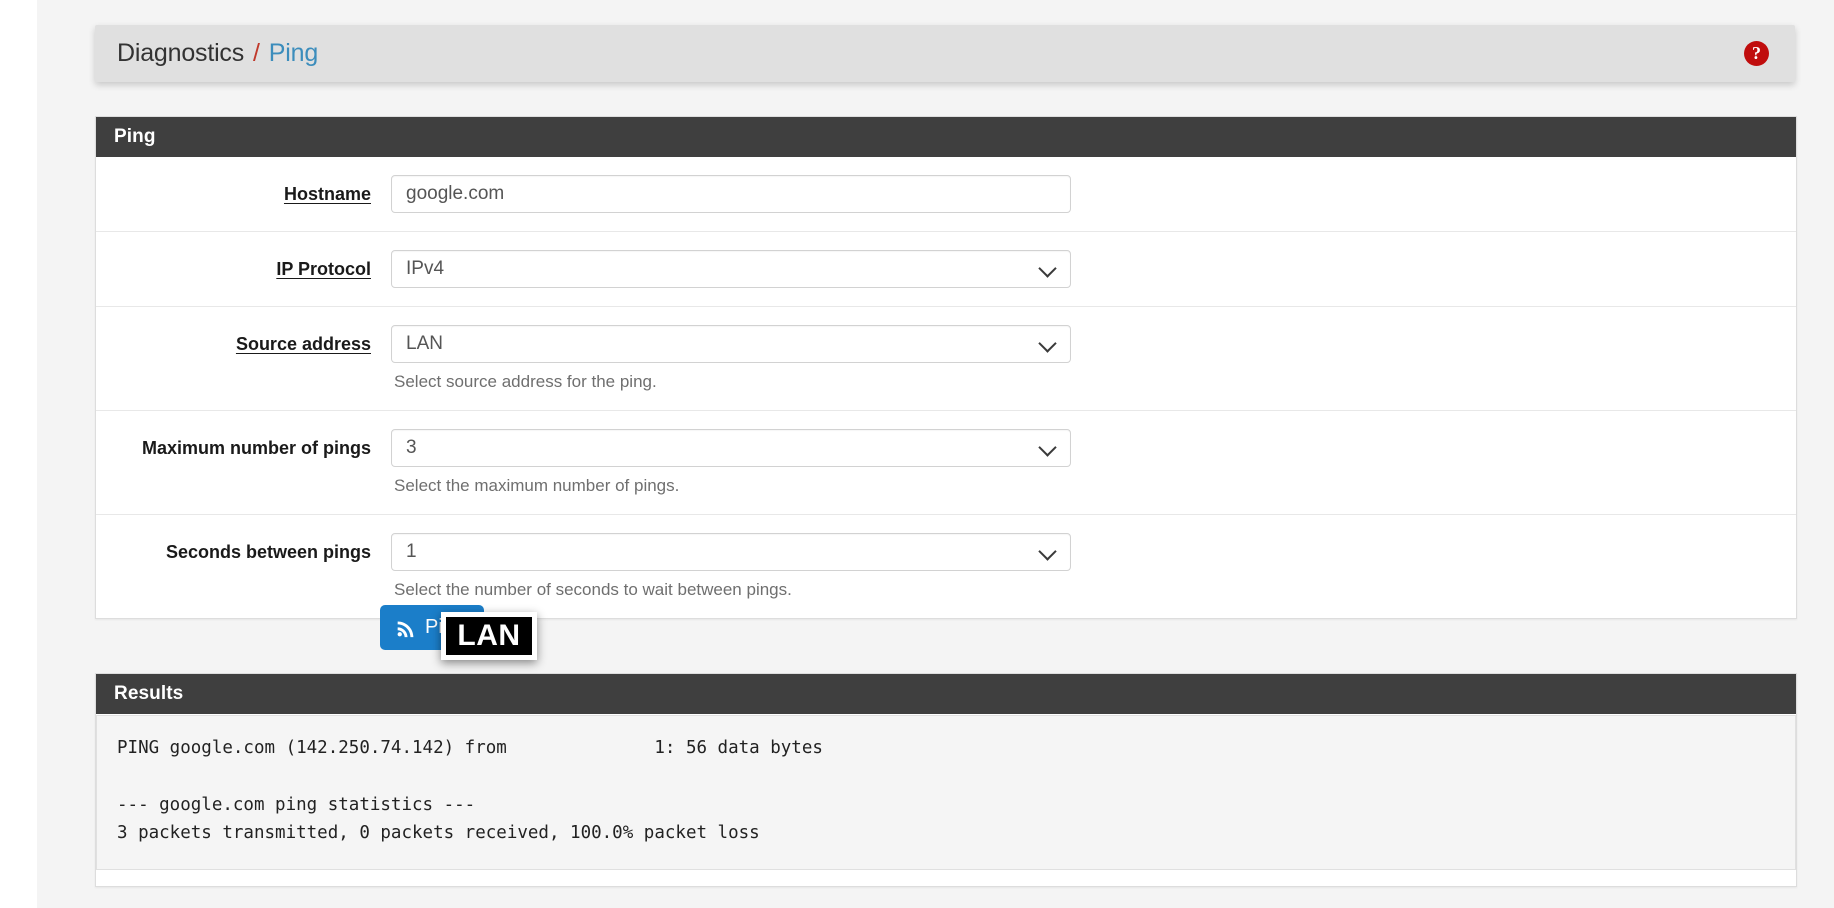 The width and height of the screenshot is (1834, 908). I want to click on breadcrumb-item-ping: Ping, so click(293, 53).